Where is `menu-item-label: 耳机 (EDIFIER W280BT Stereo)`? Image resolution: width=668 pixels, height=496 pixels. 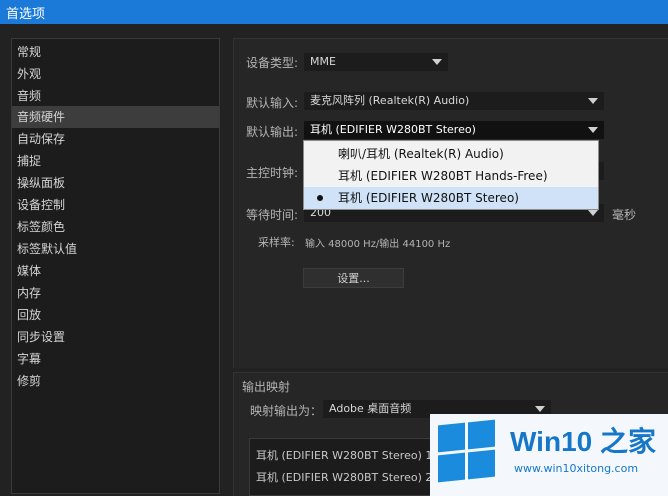
menu-item-label: 耳机 (EDIFIER W280BT Stereo) is located at coordinates (428, 198).